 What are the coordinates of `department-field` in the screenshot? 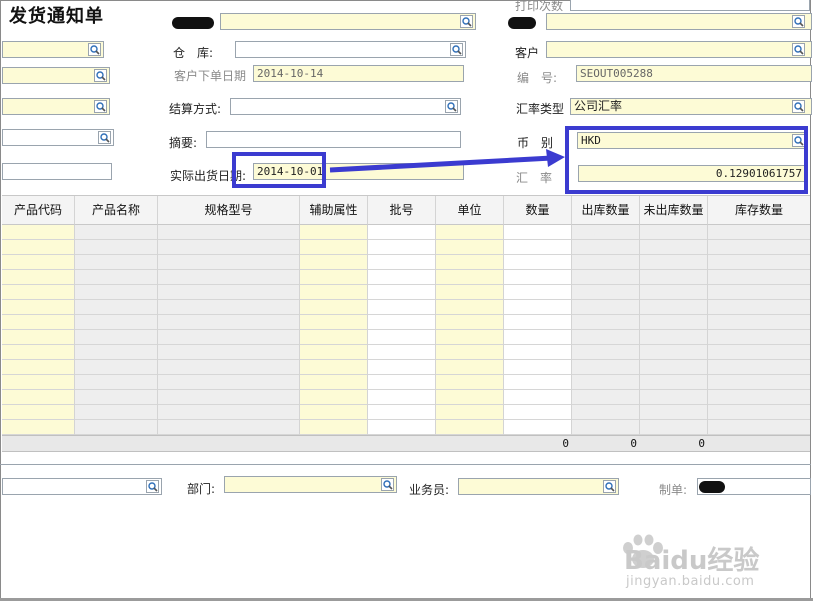 It's located at (310, 484).